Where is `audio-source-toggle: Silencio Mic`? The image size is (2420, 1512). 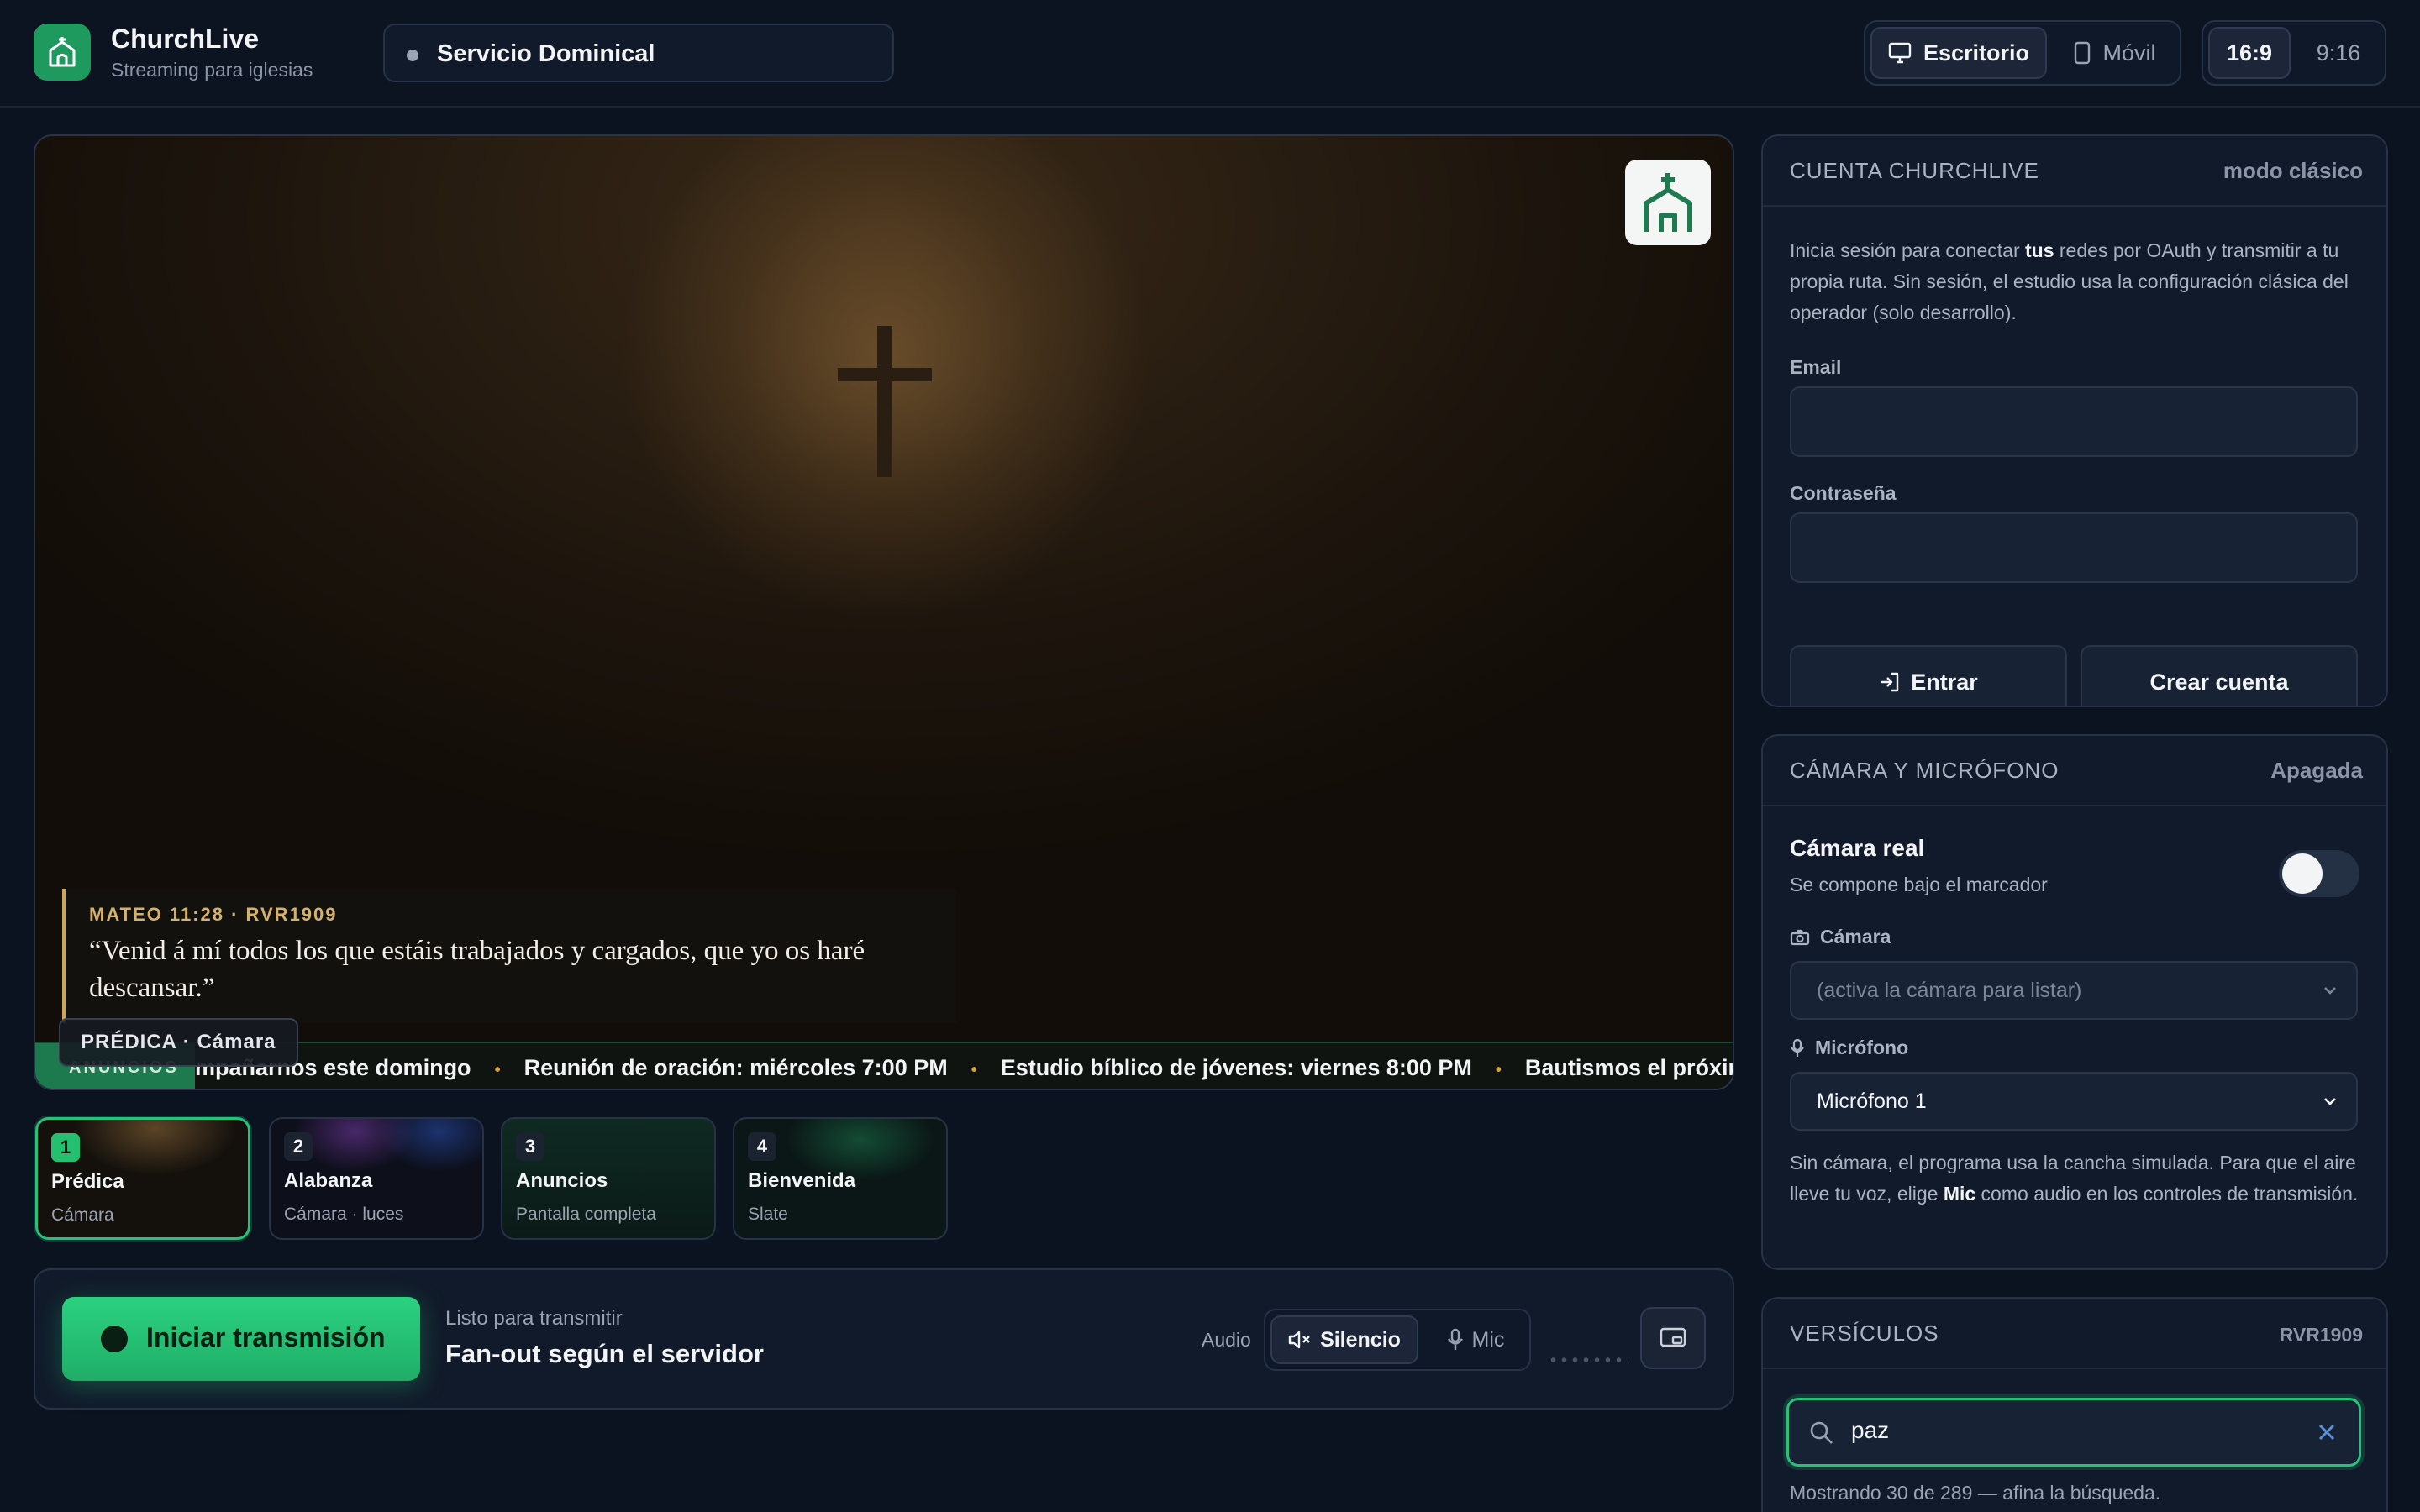
audio-source-toggle: Silencio Mic is located at coordinates (1397, 1340).